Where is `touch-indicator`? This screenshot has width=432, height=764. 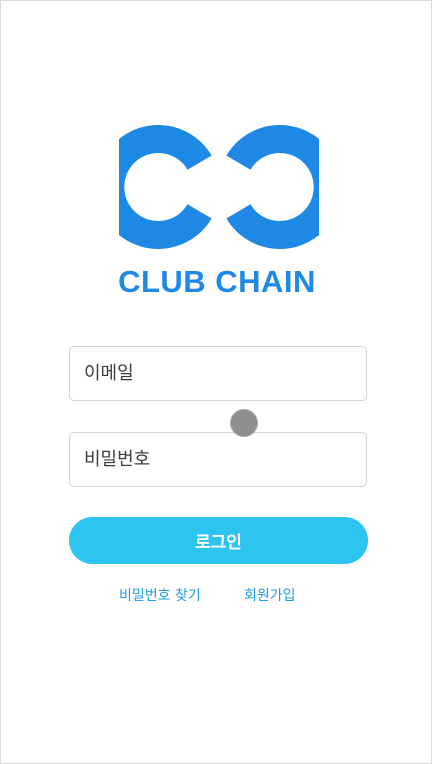 touch-indicator is located at coordinates (244, 423).